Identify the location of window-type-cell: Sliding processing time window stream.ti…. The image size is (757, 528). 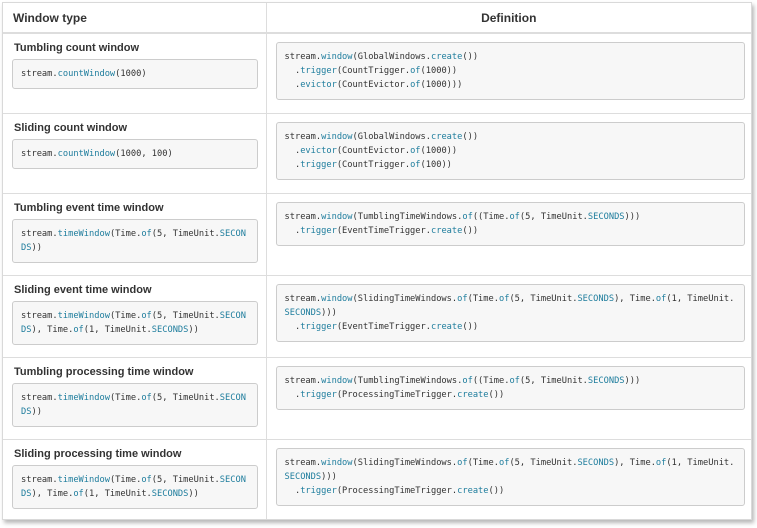
(135, 478).